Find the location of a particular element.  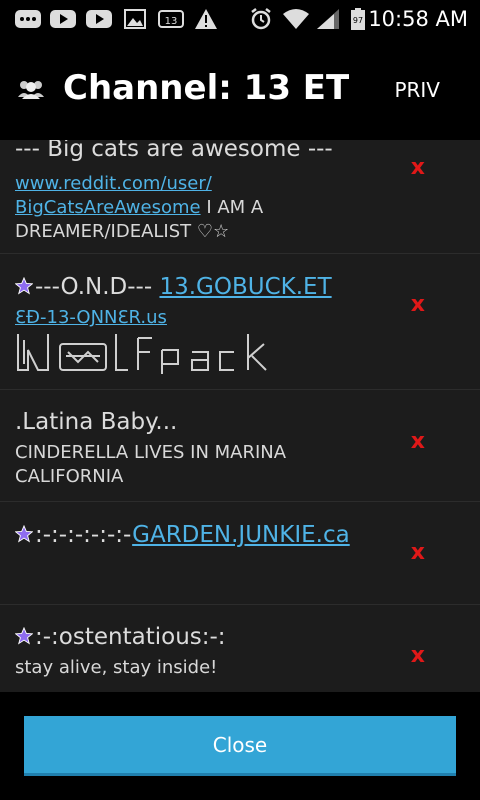

svg-text: 13 is located at coordinates (171, 21).